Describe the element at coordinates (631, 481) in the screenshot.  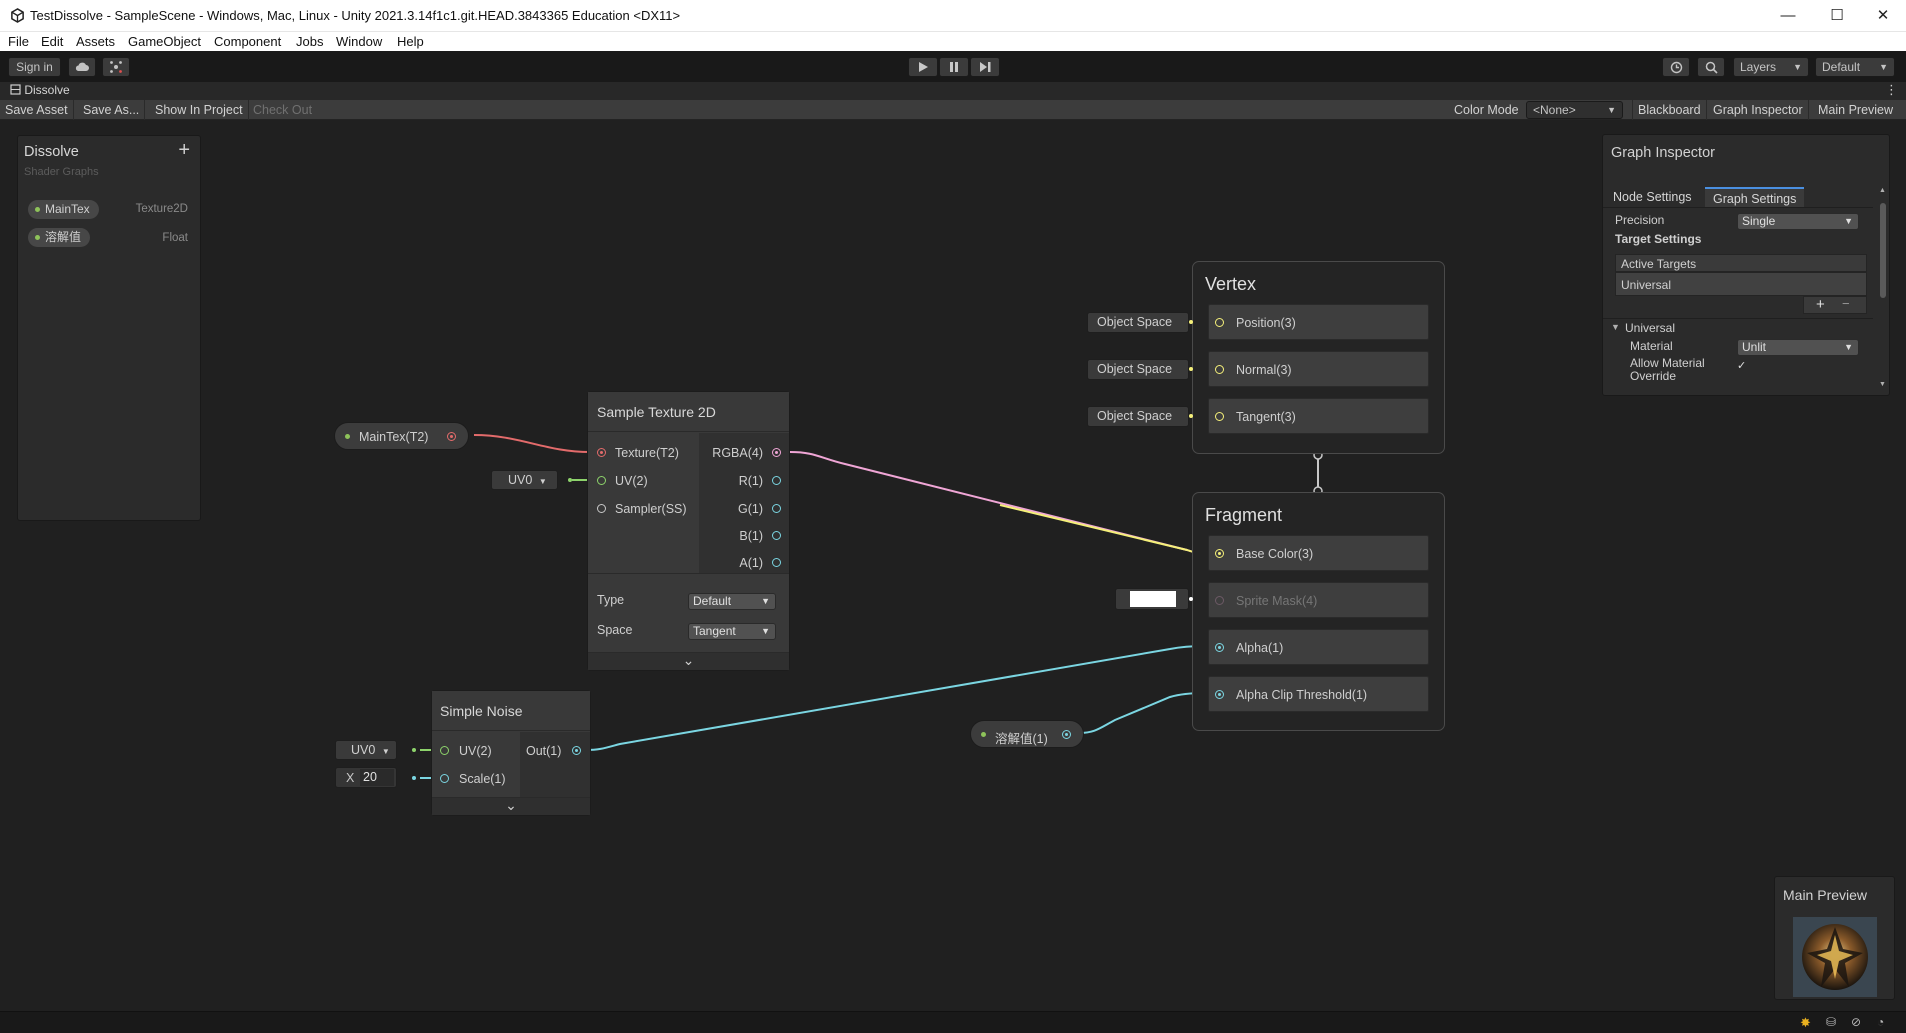
I see `input-label: UV(2)` at that location.